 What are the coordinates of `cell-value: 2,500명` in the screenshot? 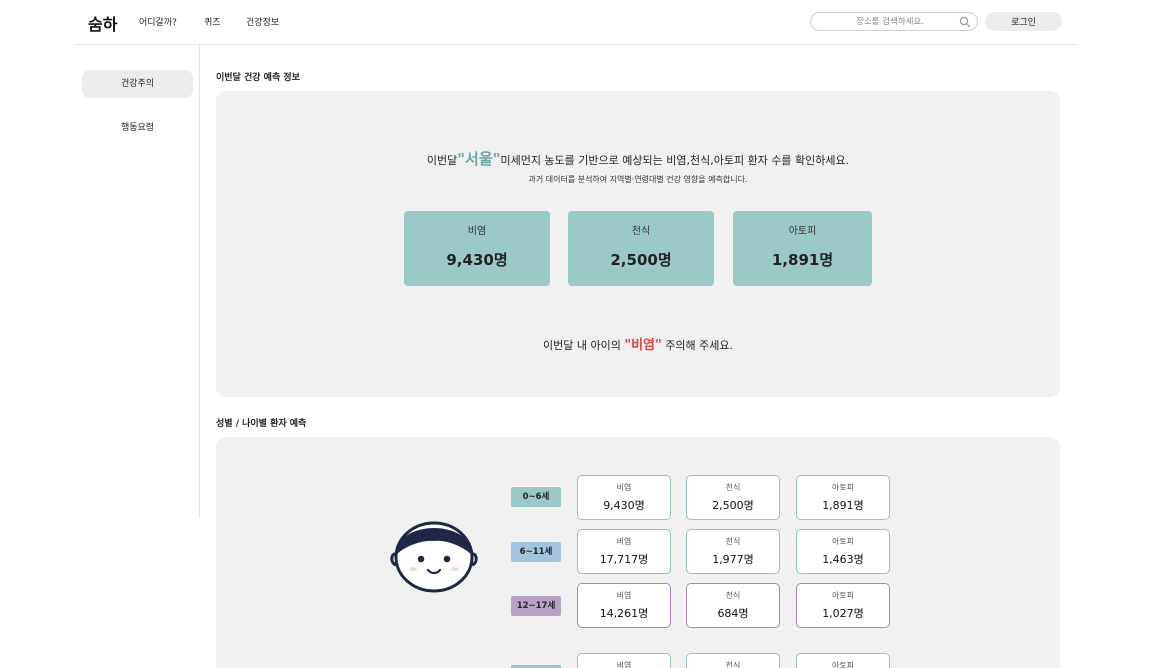 It's located at (733, 505).